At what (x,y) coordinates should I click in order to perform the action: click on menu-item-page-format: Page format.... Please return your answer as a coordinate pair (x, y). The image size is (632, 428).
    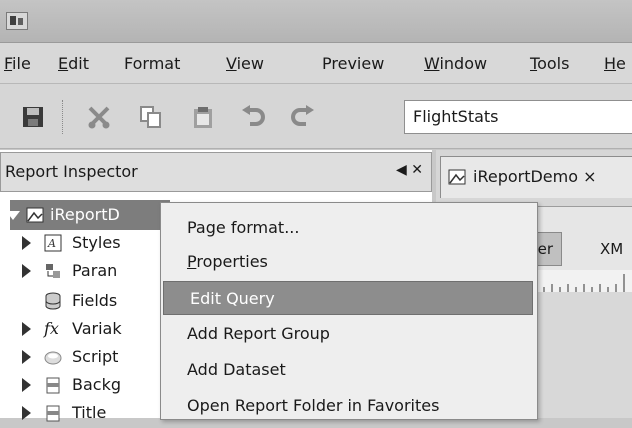
    Looking at the image, I should click on (348, 228).